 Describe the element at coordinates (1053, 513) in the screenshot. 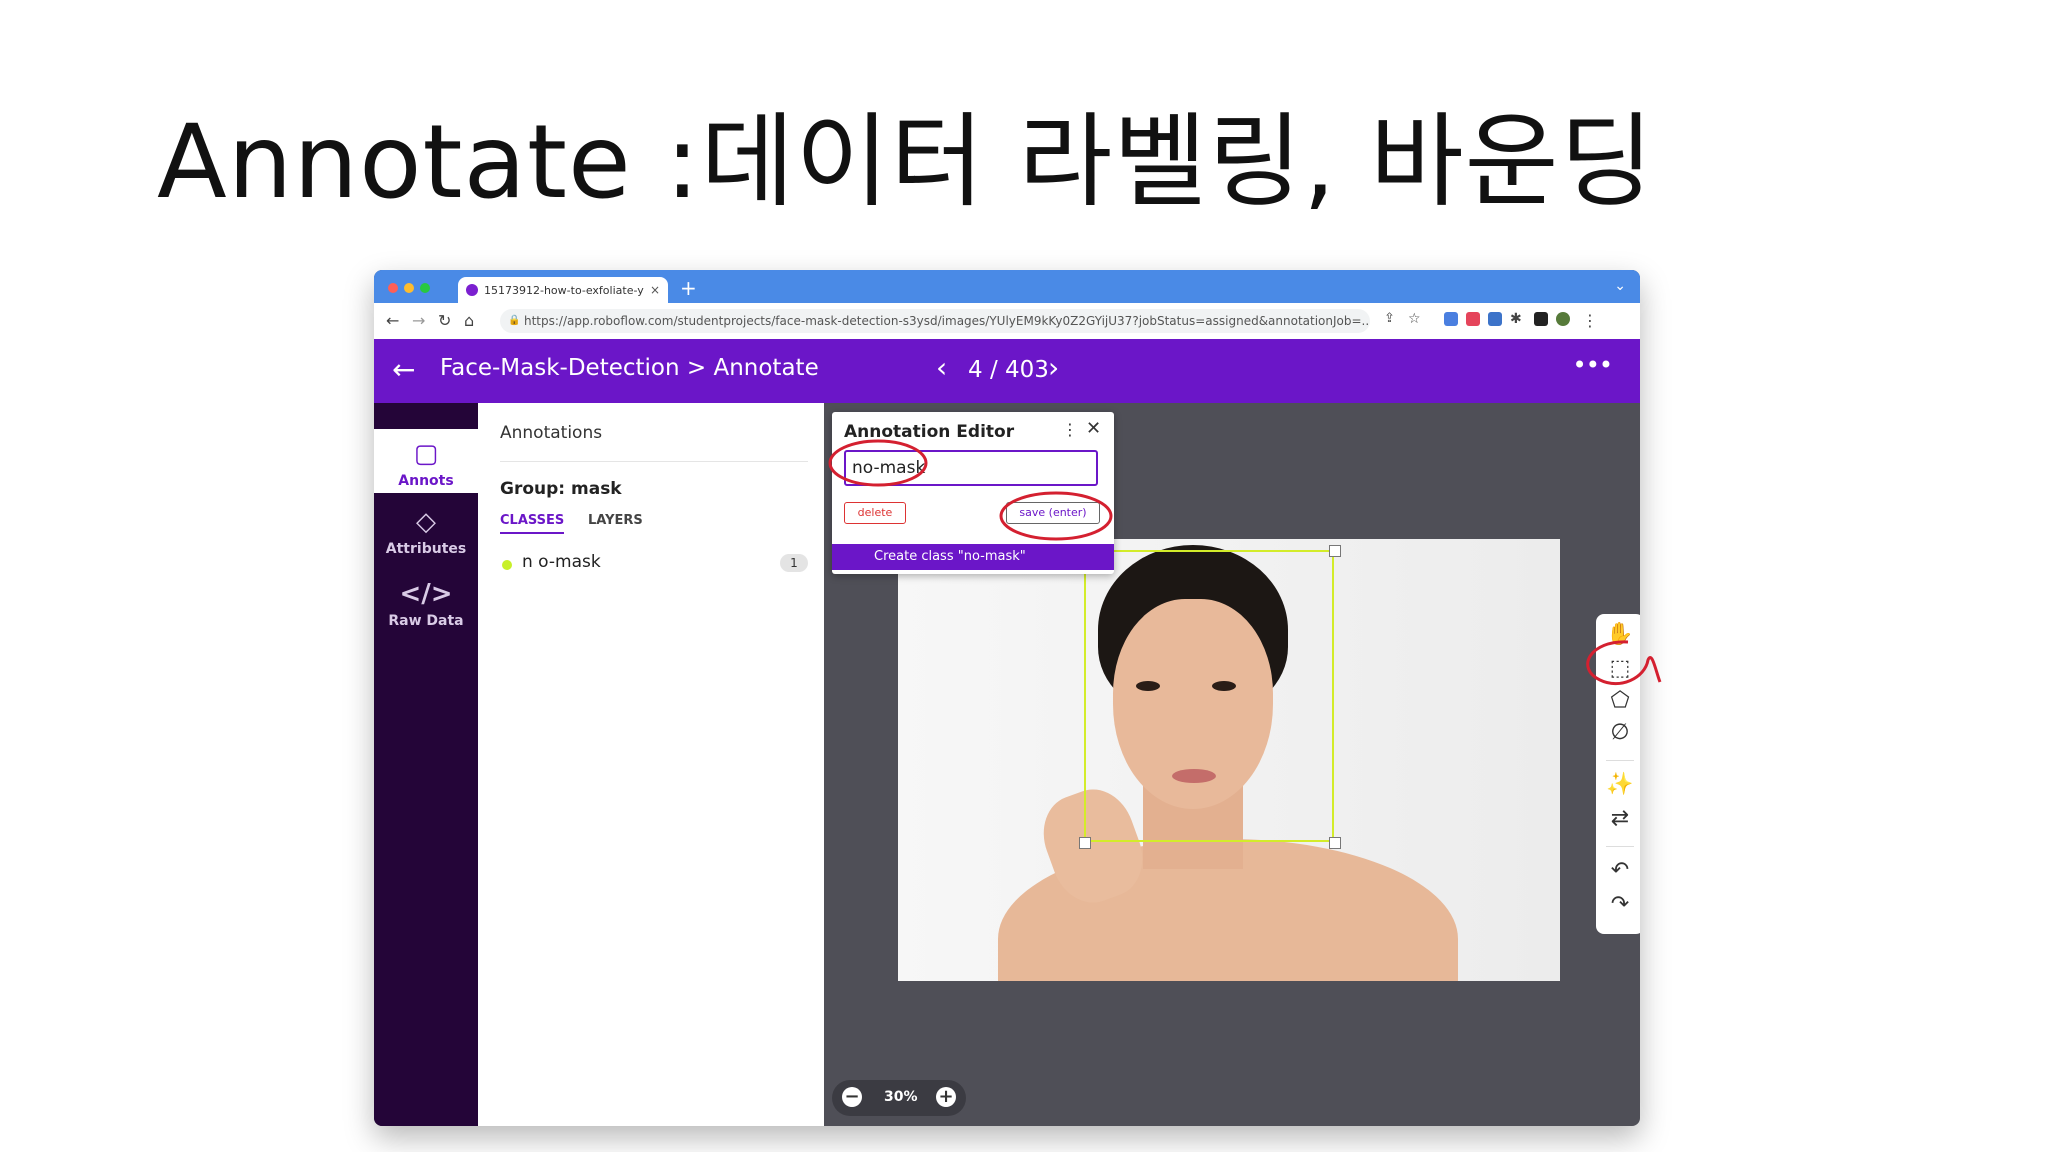

I see `save-button: save (enter)` at that location.